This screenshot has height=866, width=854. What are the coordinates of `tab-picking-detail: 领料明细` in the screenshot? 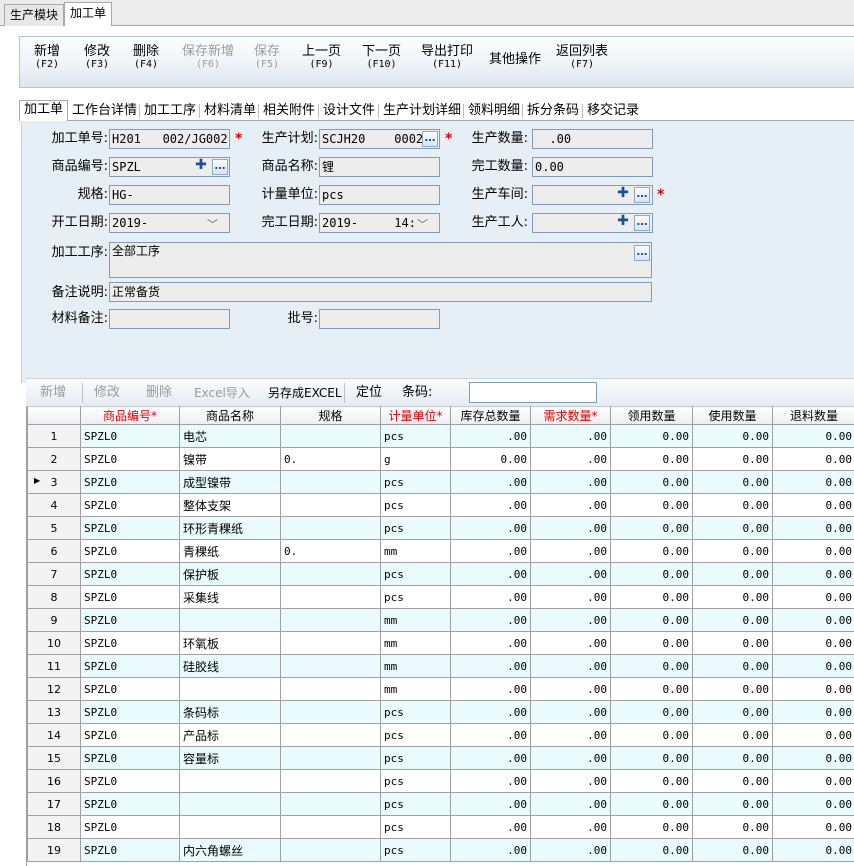 It's located at (494, 111).